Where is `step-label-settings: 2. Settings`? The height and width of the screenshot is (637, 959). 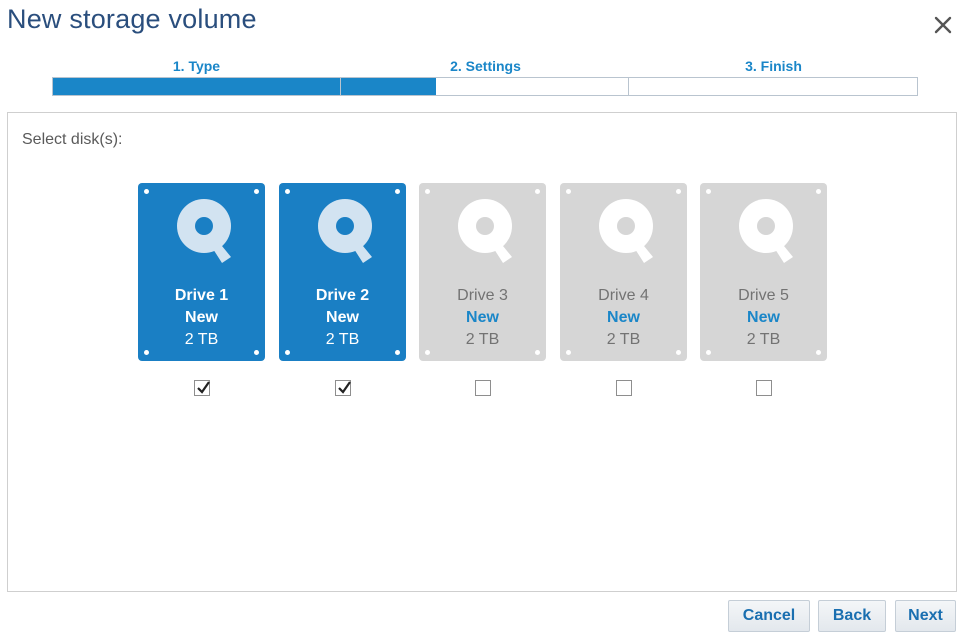 step-label-settings: 2. Settings is located at coordinates (485, 66).